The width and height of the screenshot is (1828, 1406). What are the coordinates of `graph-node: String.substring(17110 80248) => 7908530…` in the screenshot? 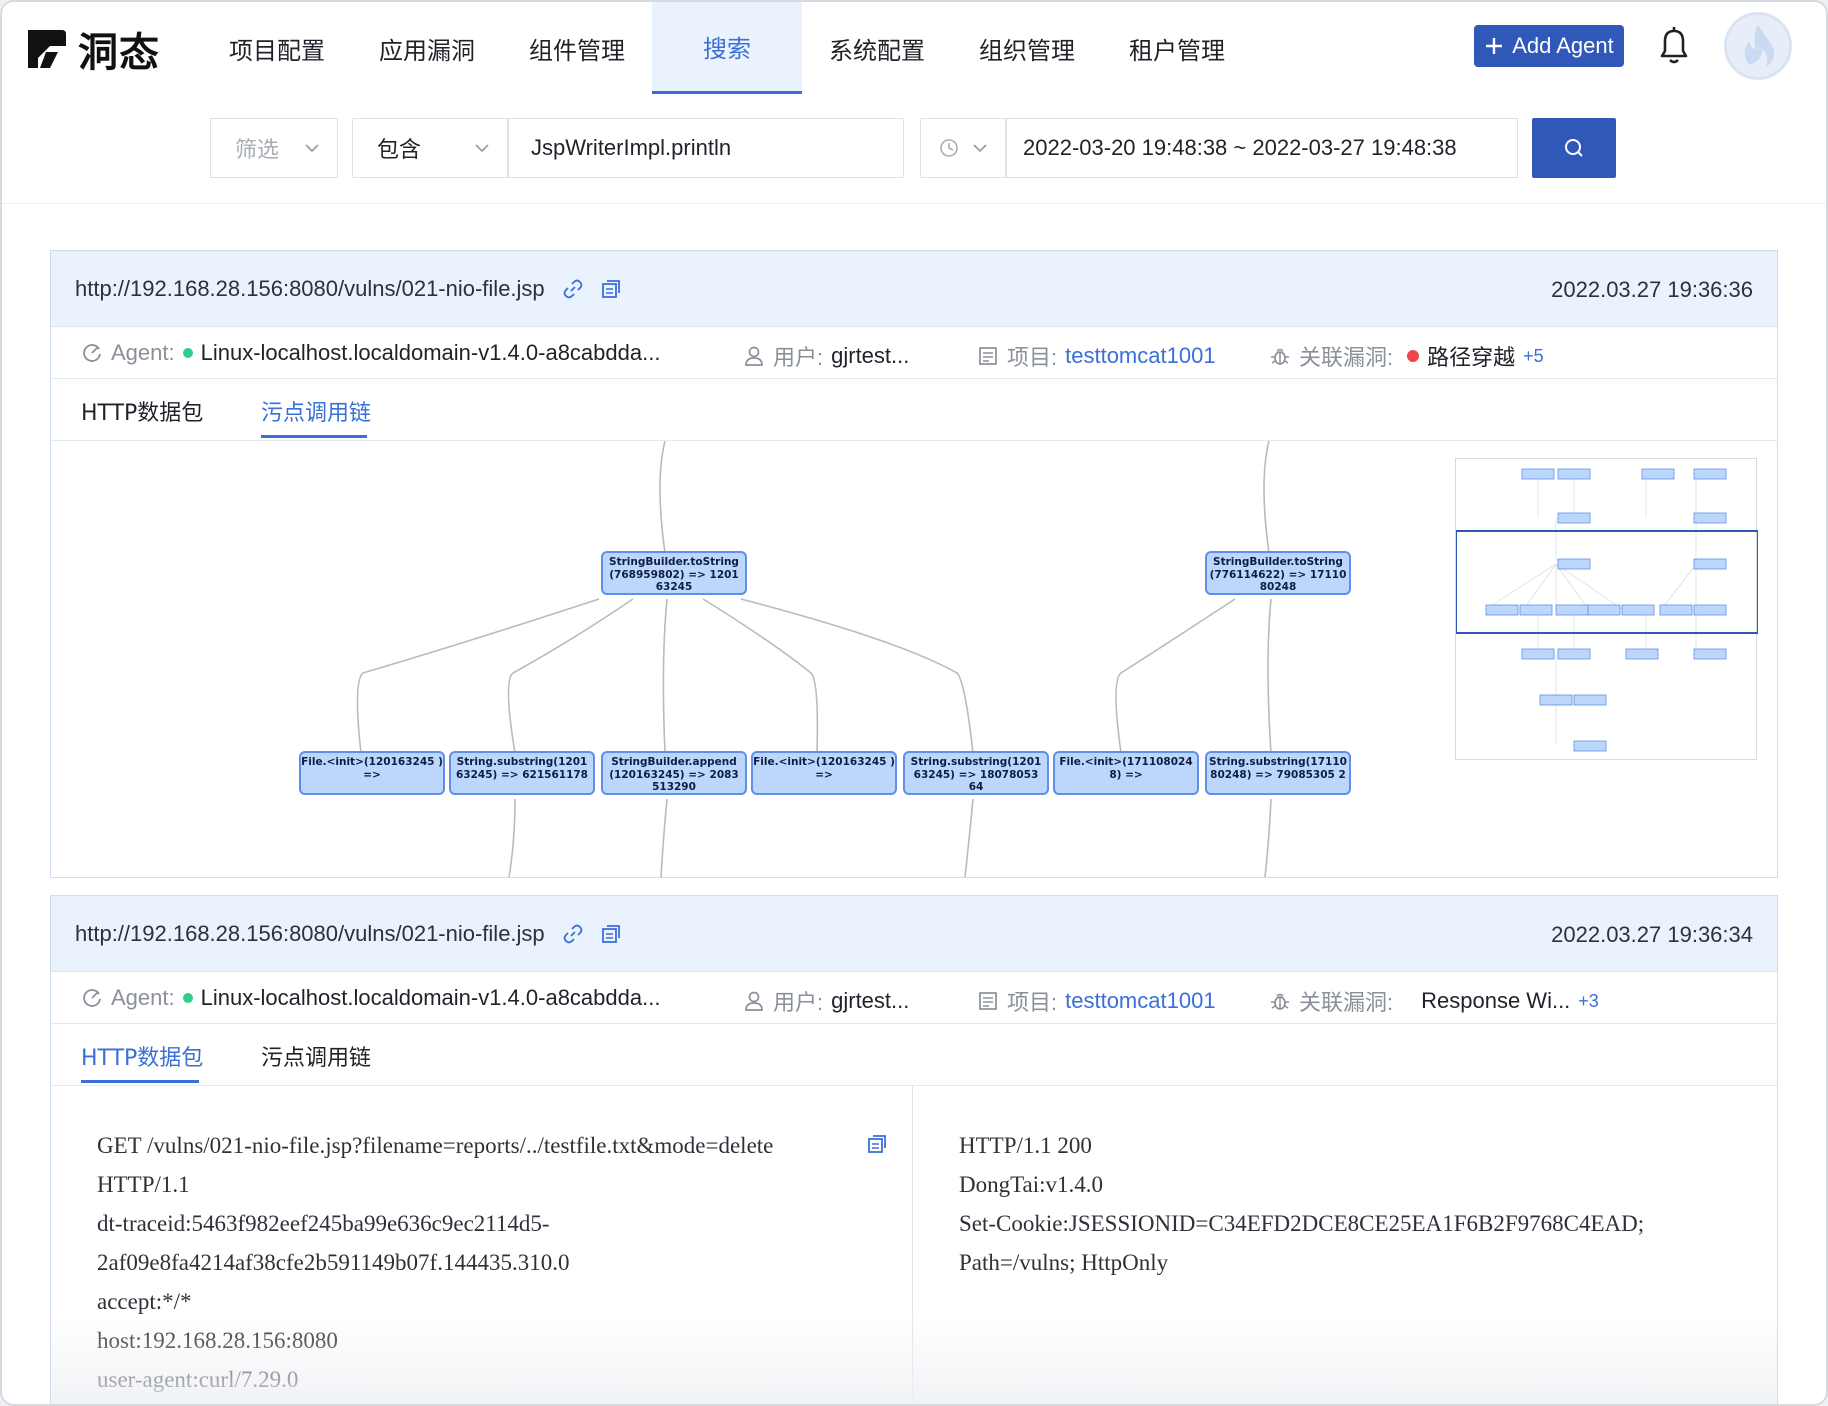 It's located at (1278, 773).